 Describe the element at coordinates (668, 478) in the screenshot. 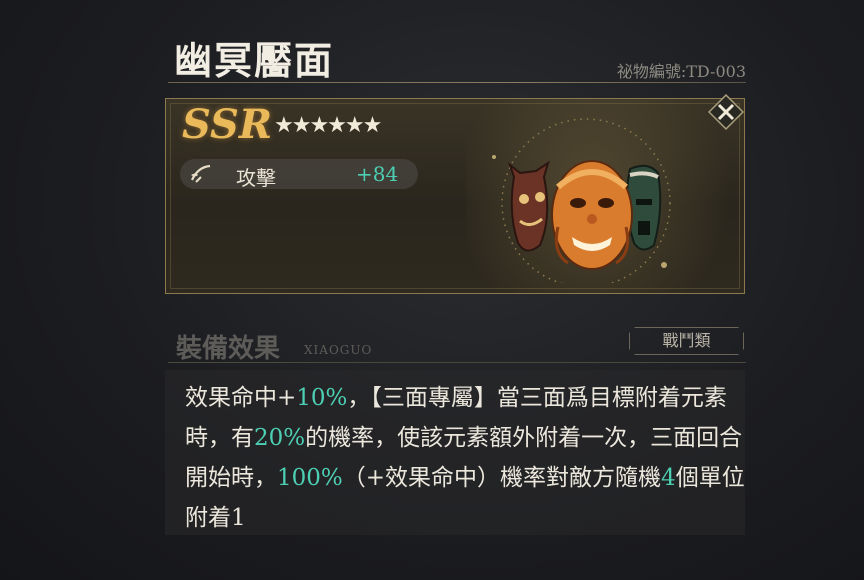

I see `effect-highlight-value: 4` at that location.